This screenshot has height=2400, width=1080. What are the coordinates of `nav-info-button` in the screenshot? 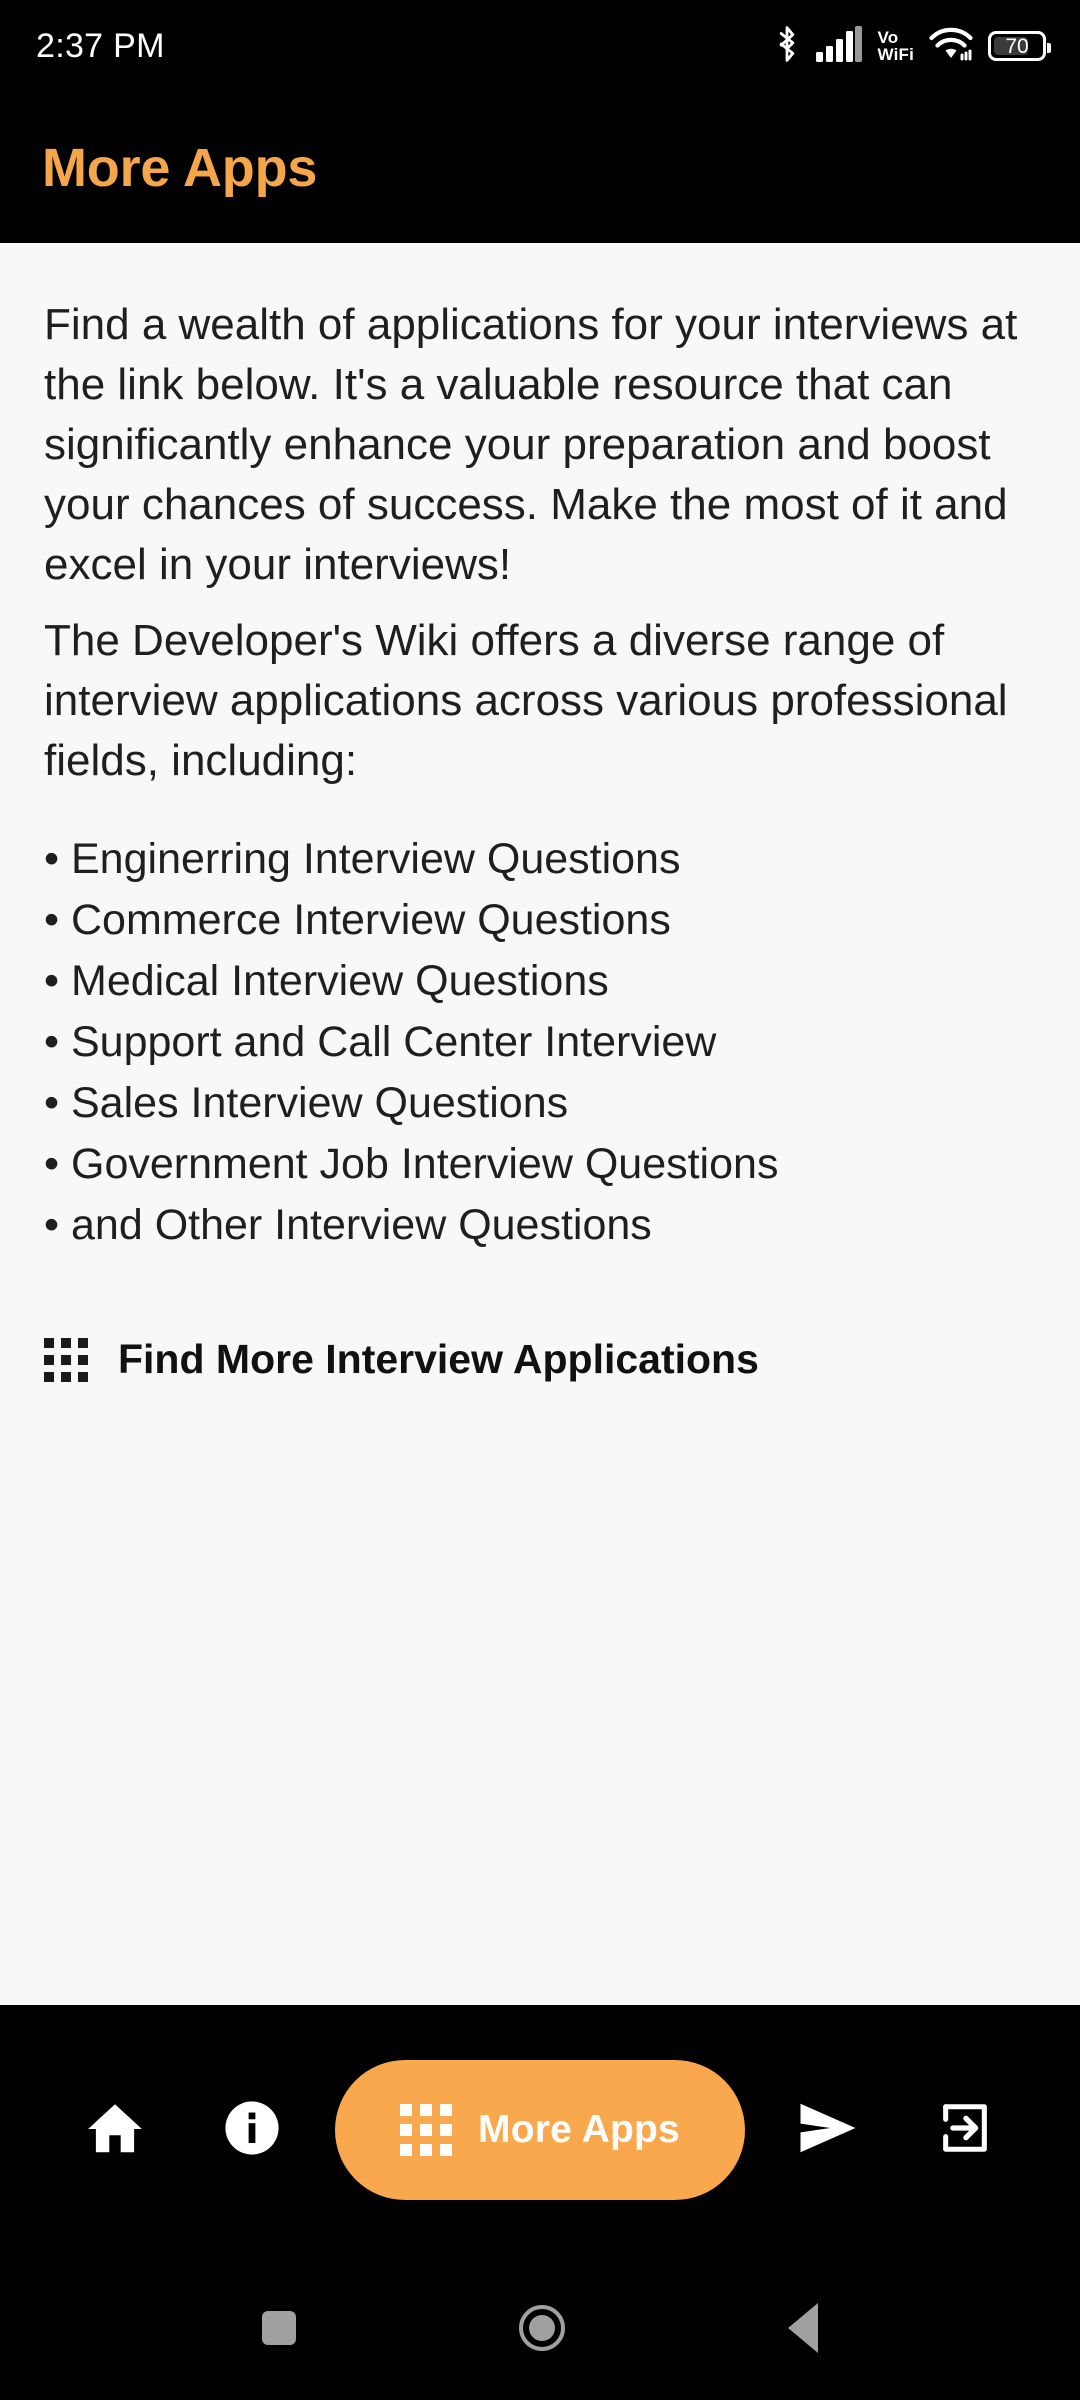 It's located at (252, 2130).